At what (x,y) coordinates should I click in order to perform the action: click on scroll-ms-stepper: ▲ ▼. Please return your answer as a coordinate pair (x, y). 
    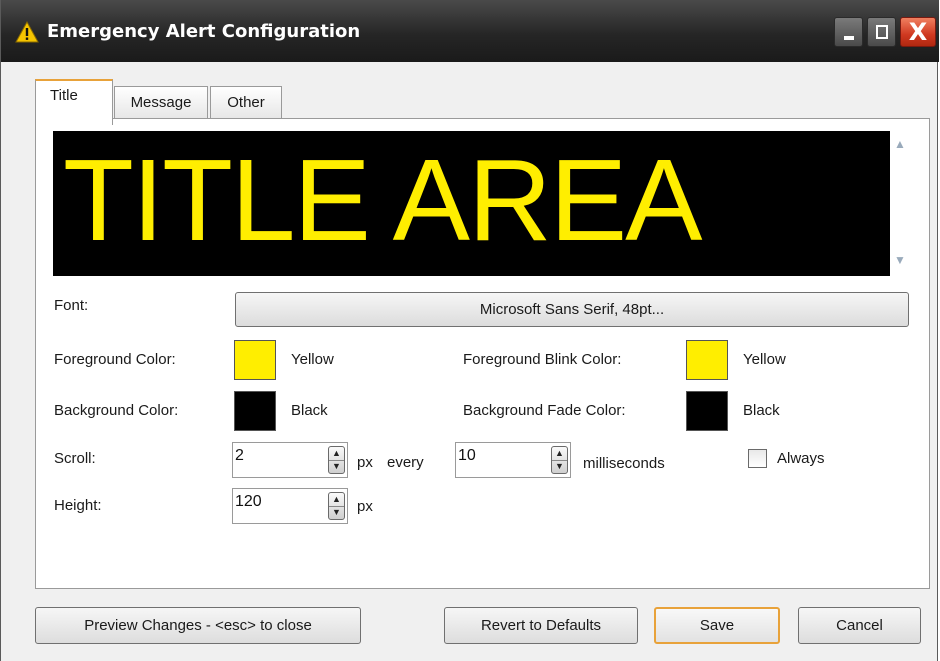
    Looking at the image, I should click on (513, 460).